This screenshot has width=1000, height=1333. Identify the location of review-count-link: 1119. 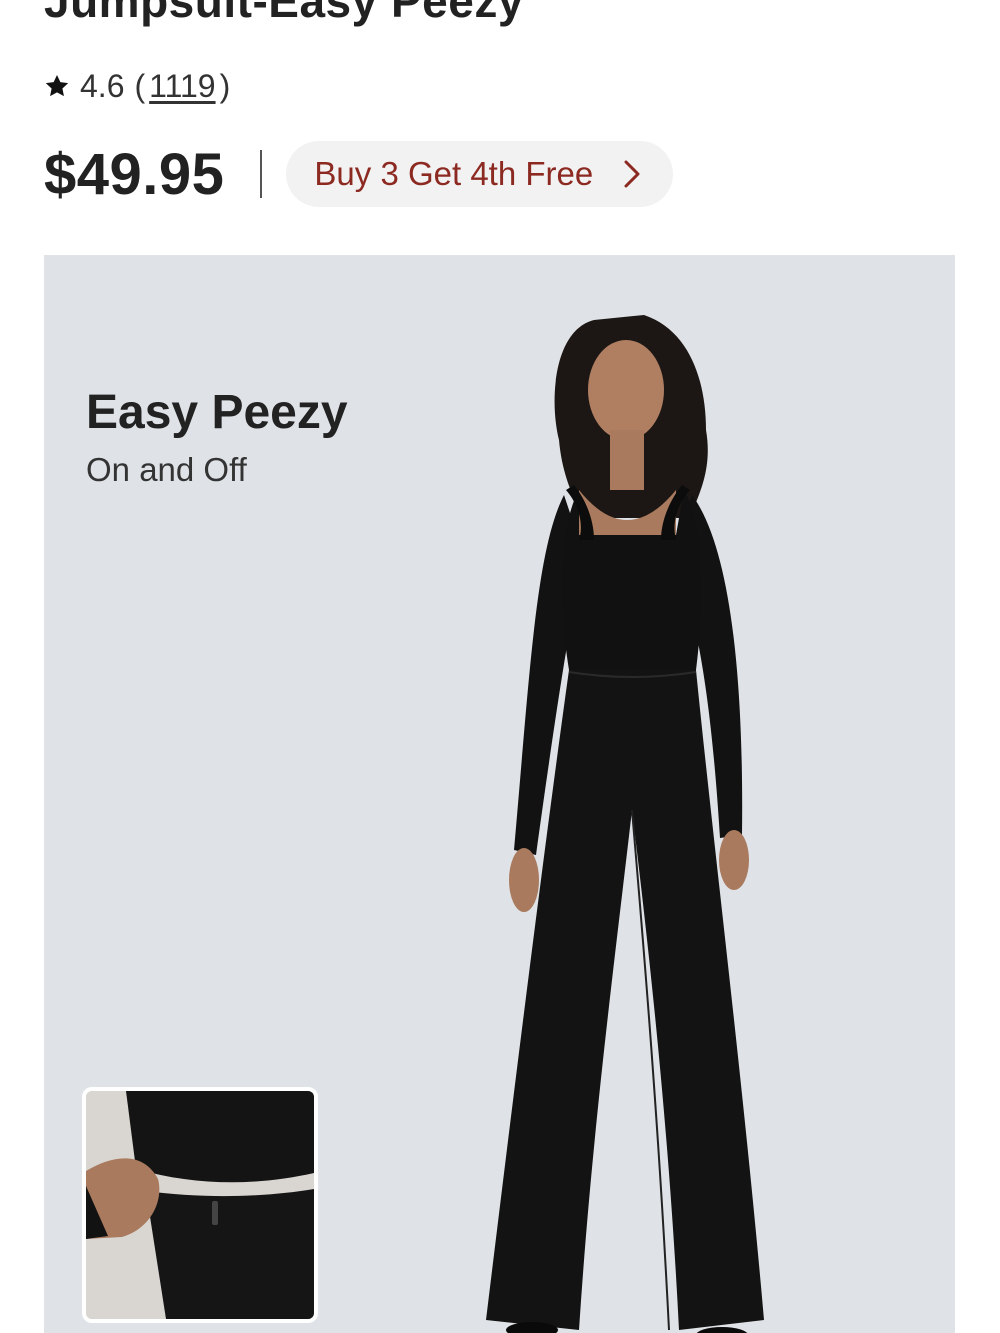
(182, 86).